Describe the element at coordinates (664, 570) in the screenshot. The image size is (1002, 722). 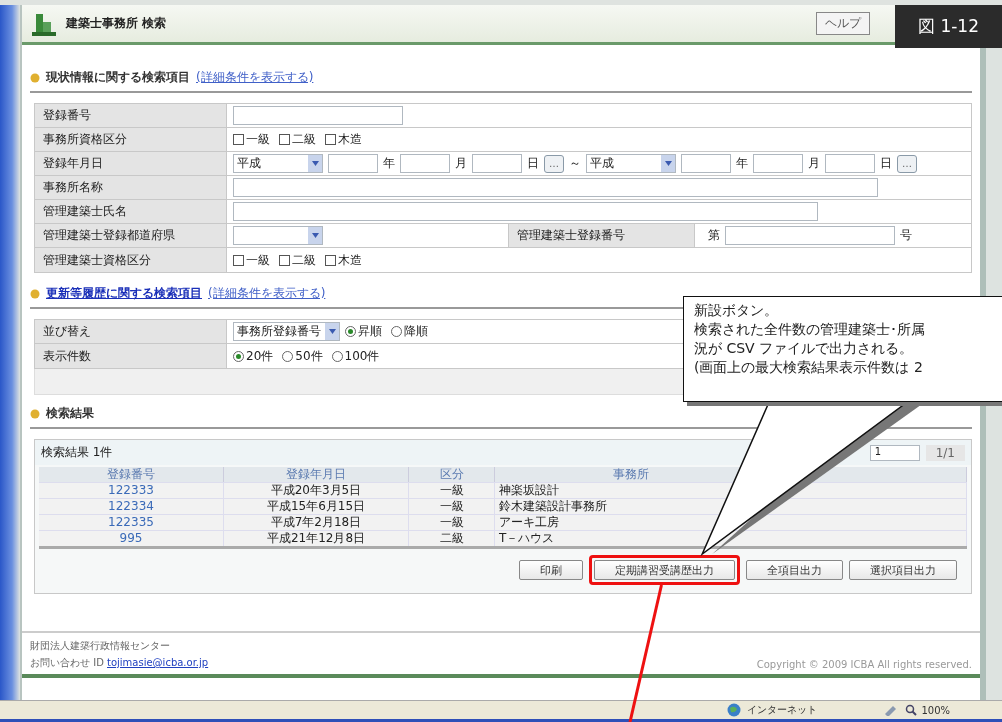
I see `action-button: 定期講習受講歴出力` at that location.